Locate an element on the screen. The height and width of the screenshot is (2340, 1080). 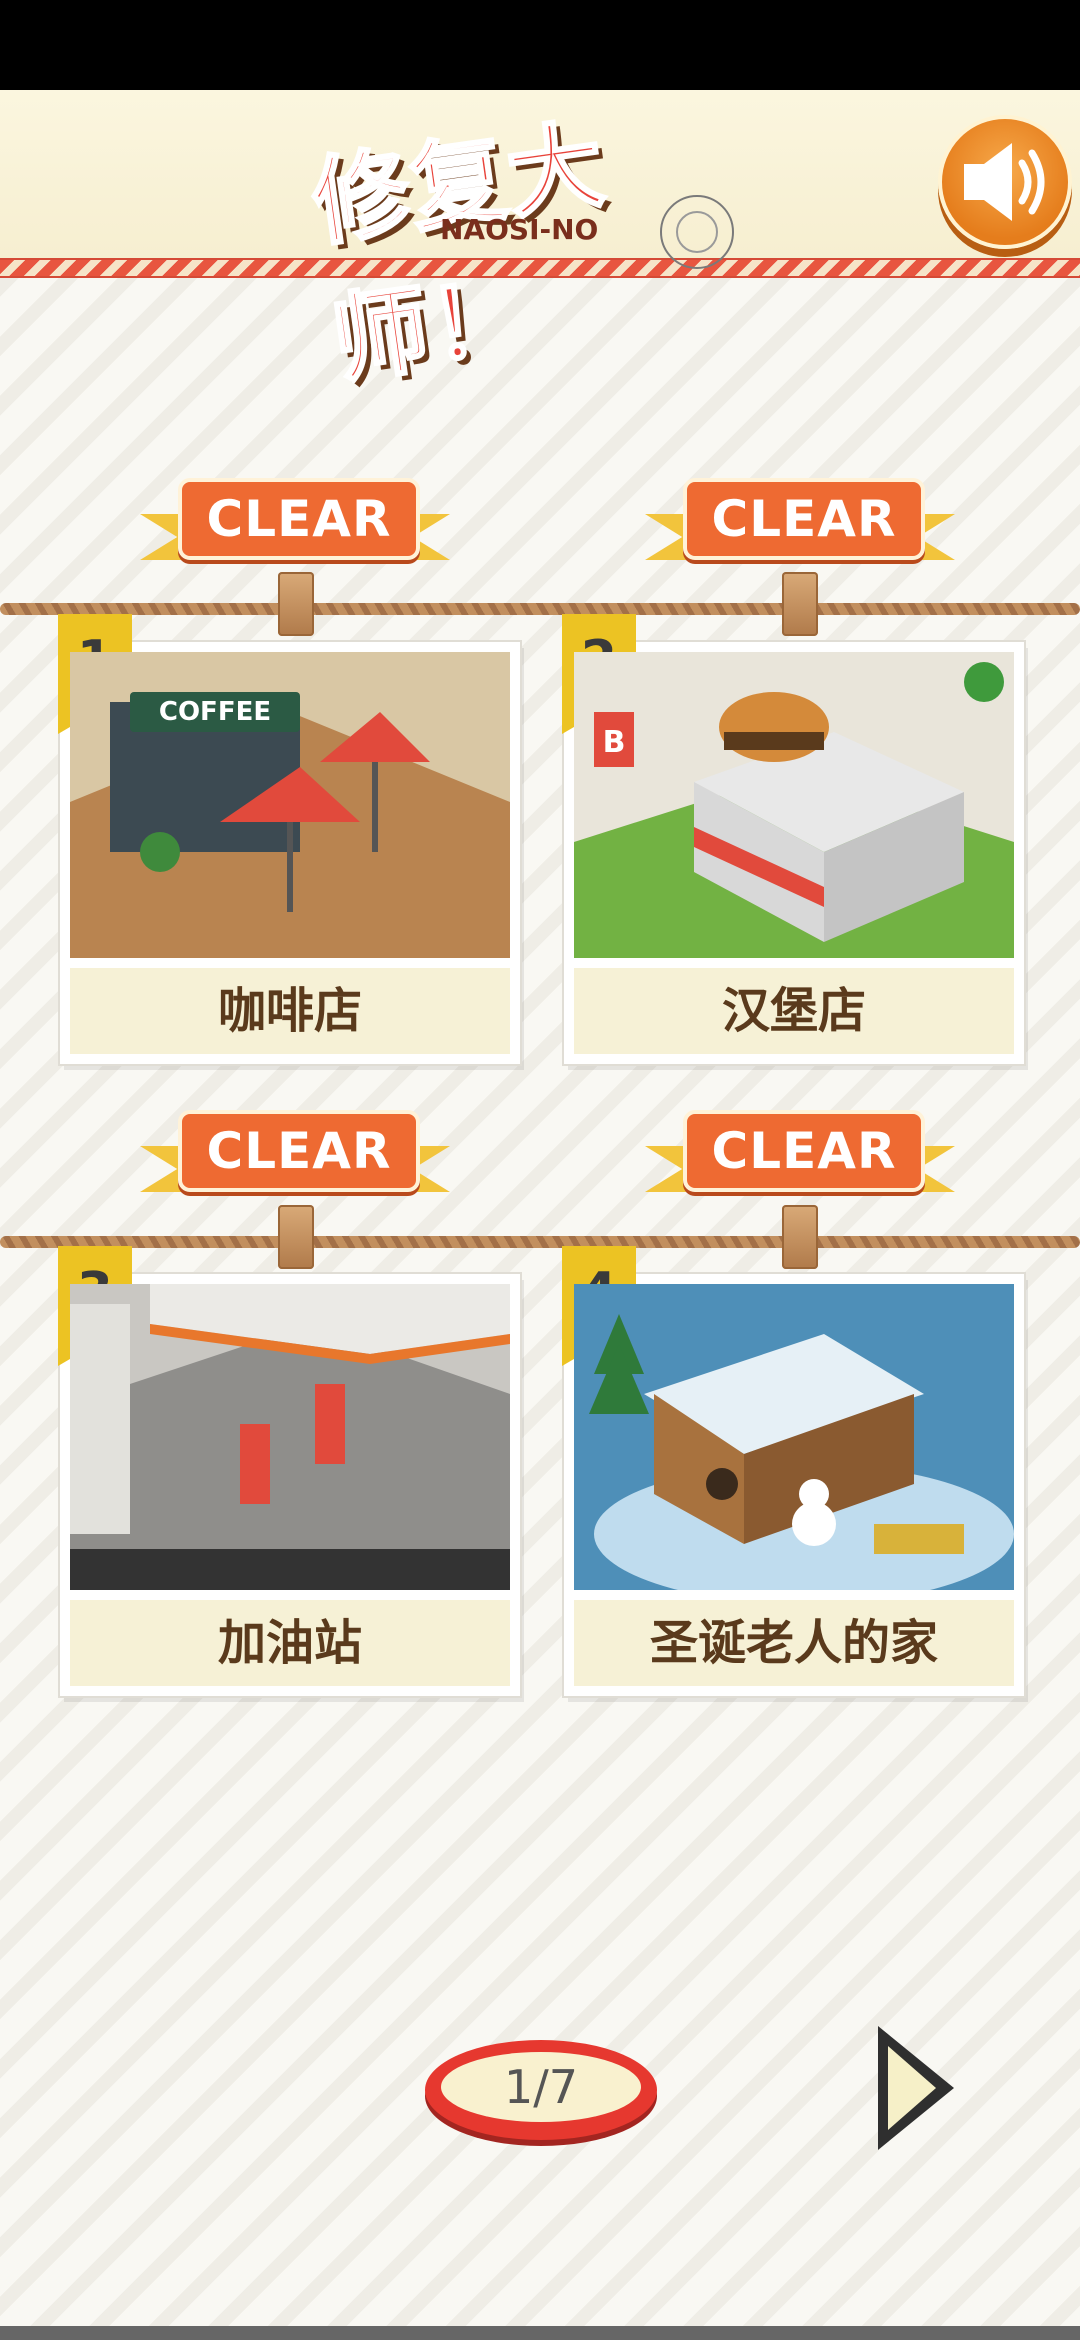
level-thumbnail-gas-station is located at coordinates (290, 1437).